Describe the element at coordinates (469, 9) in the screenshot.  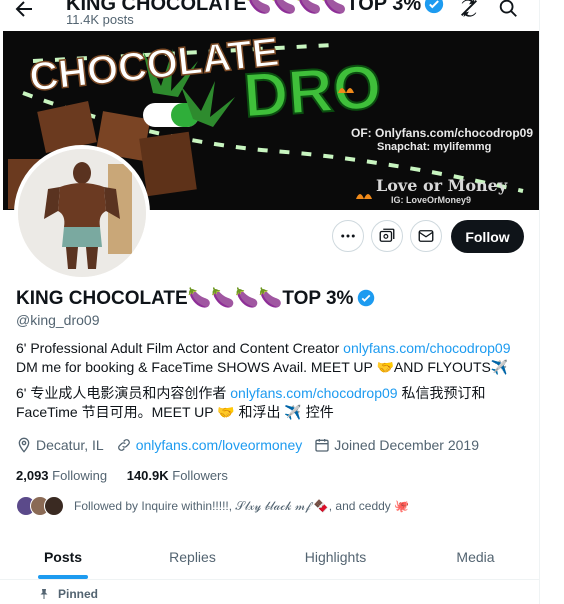
I see `no-notification-icon` at that location.